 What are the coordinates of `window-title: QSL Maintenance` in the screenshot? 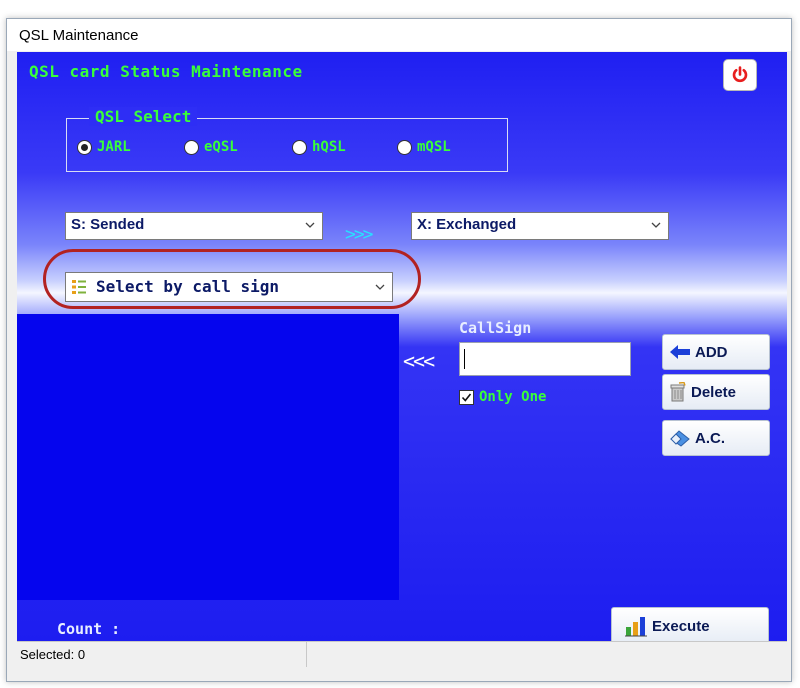 It's located at (79, 35).